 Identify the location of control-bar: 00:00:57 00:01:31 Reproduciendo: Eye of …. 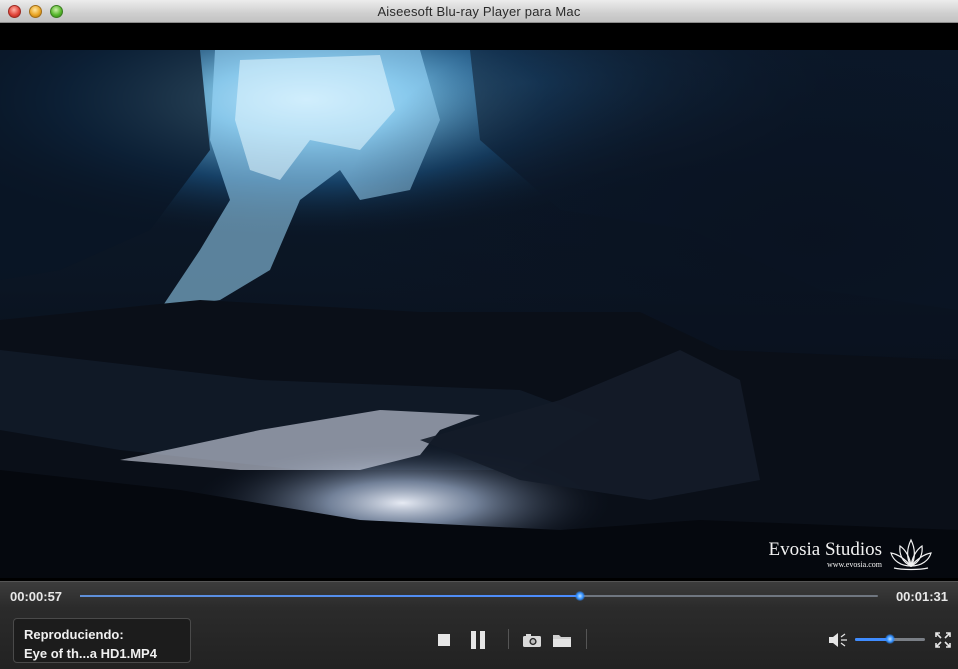
(479, 625).